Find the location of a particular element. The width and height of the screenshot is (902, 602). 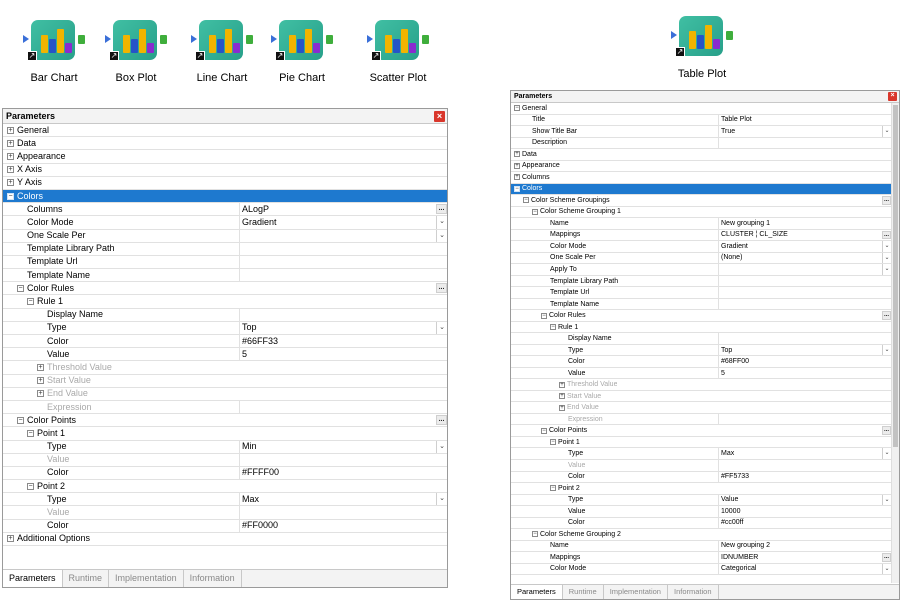

property-value: #68FF00 is located at coordinates (805, 361).